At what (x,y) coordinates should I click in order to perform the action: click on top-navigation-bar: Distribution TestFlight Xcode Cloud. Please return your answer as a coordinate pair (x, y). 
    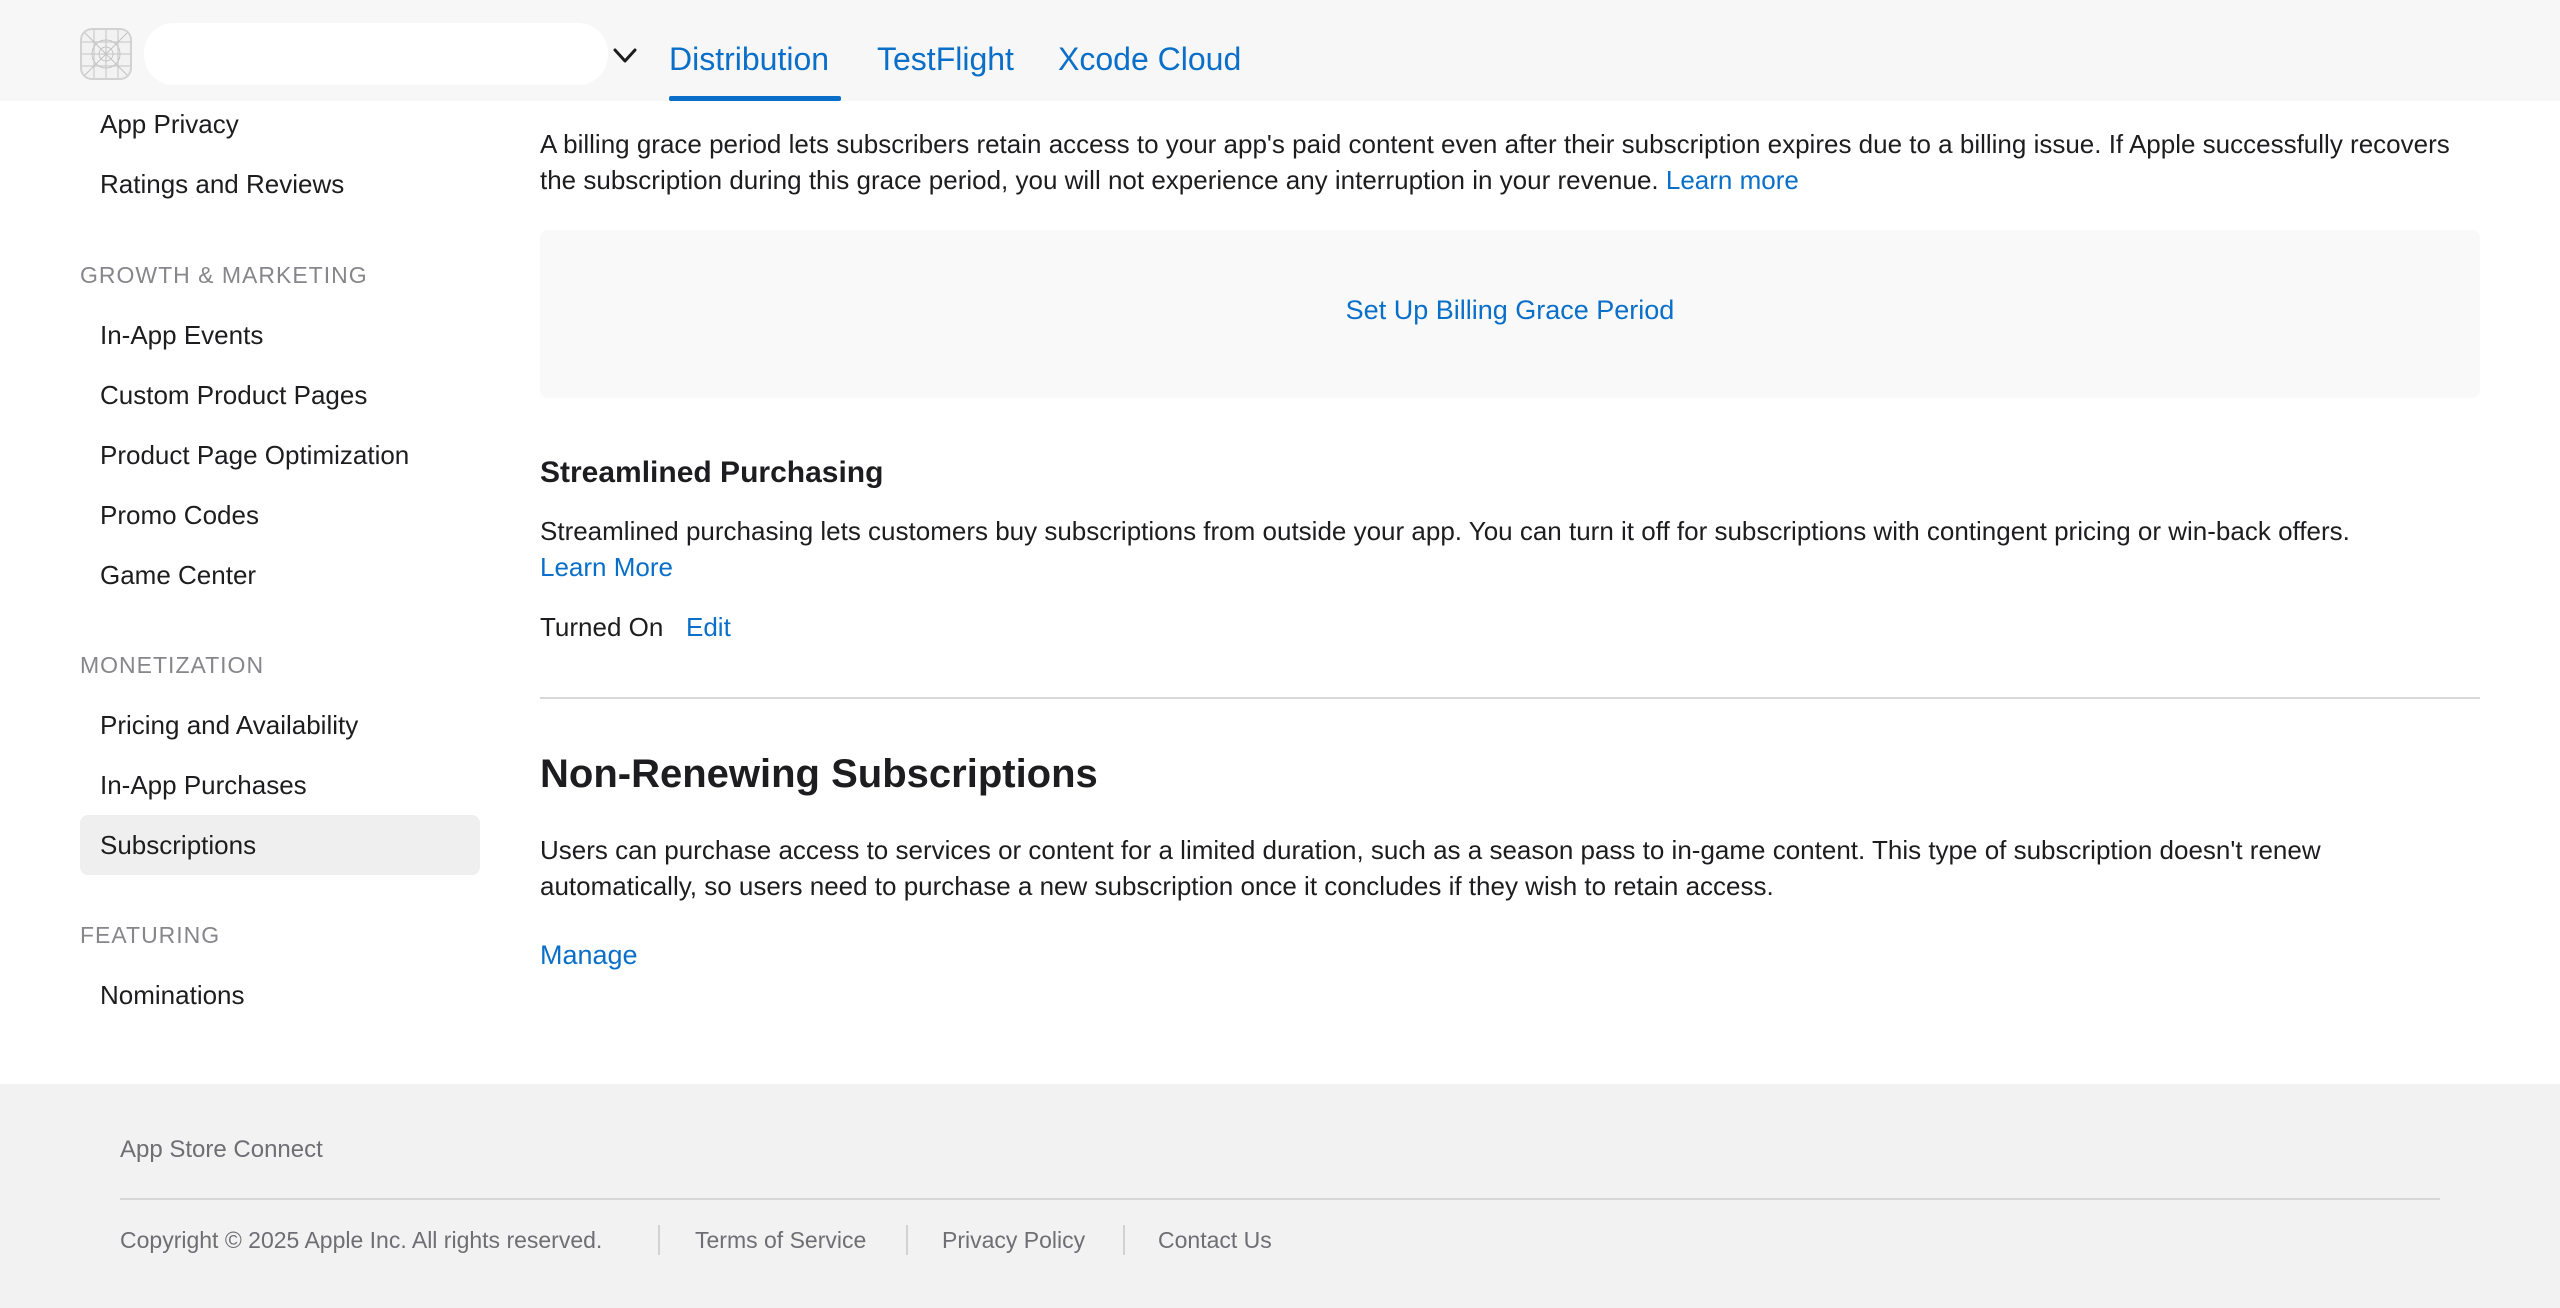
    Looking at the image, I should click on (1280, 50).